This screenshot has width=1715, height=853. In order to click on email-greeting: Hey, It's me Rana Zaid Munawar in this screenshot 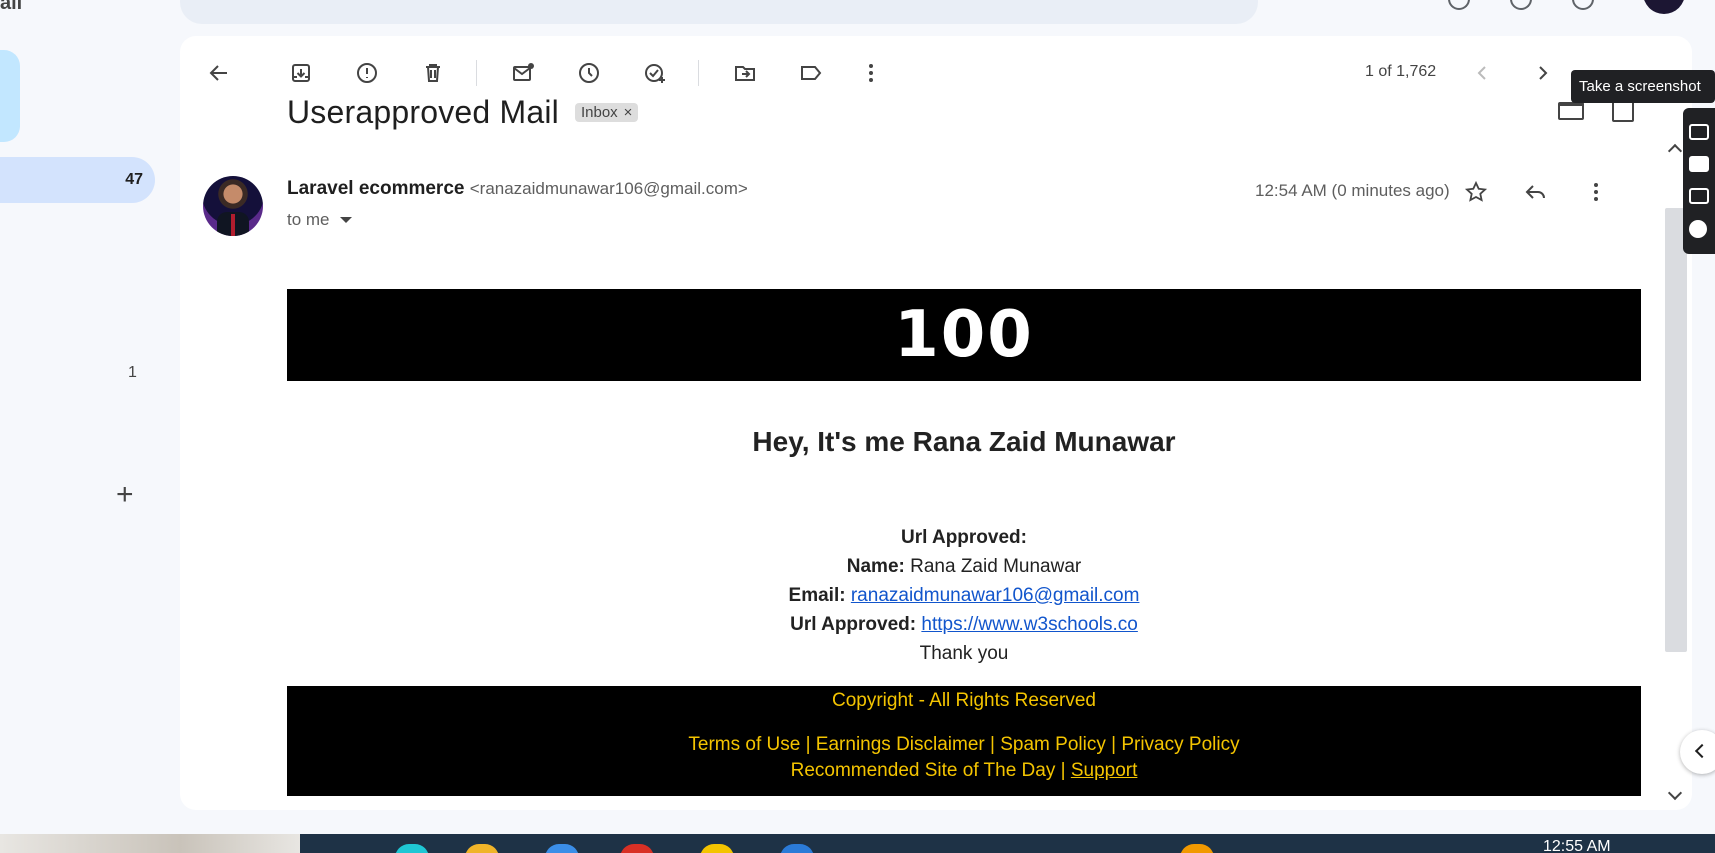, I will do `click(964, 441)`.